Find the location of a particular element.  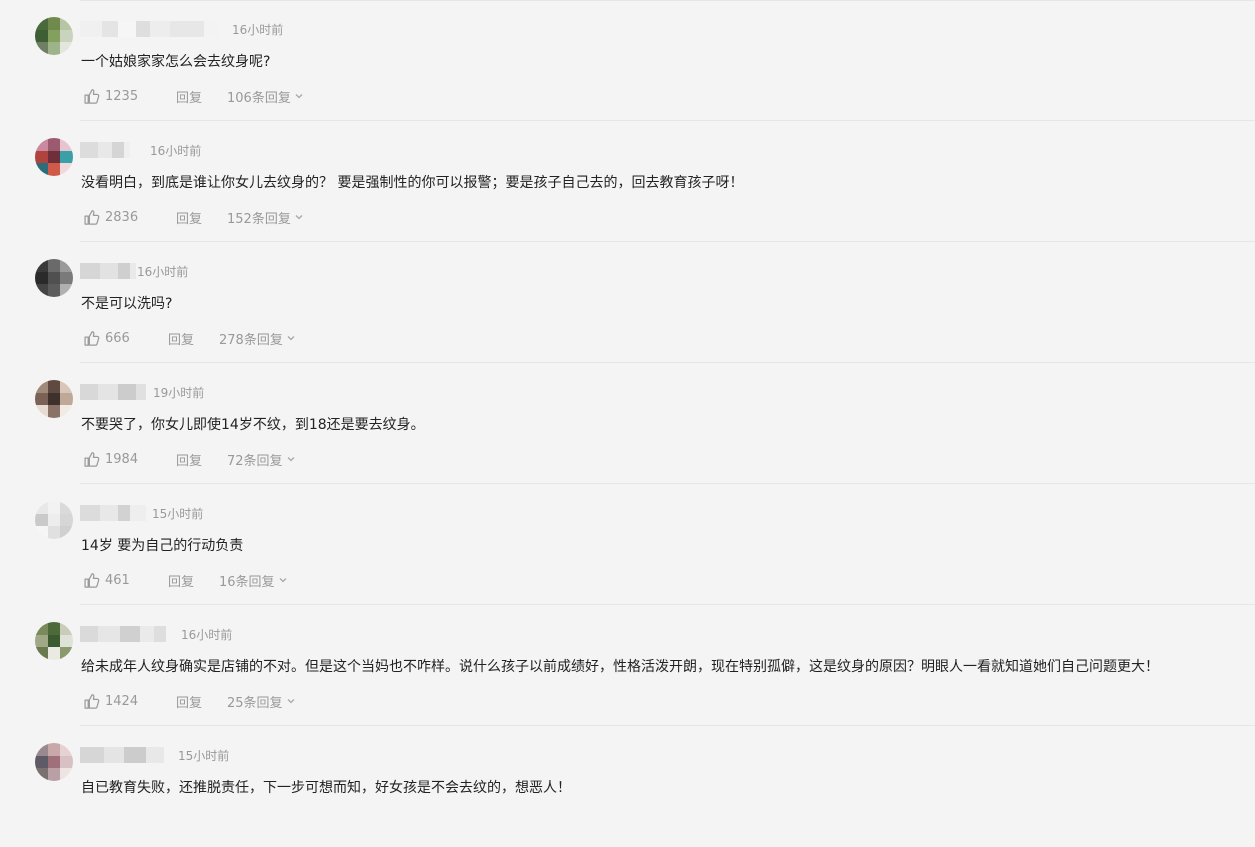

view-replies-button: 278条回复 is located at coordinates (257, 338).